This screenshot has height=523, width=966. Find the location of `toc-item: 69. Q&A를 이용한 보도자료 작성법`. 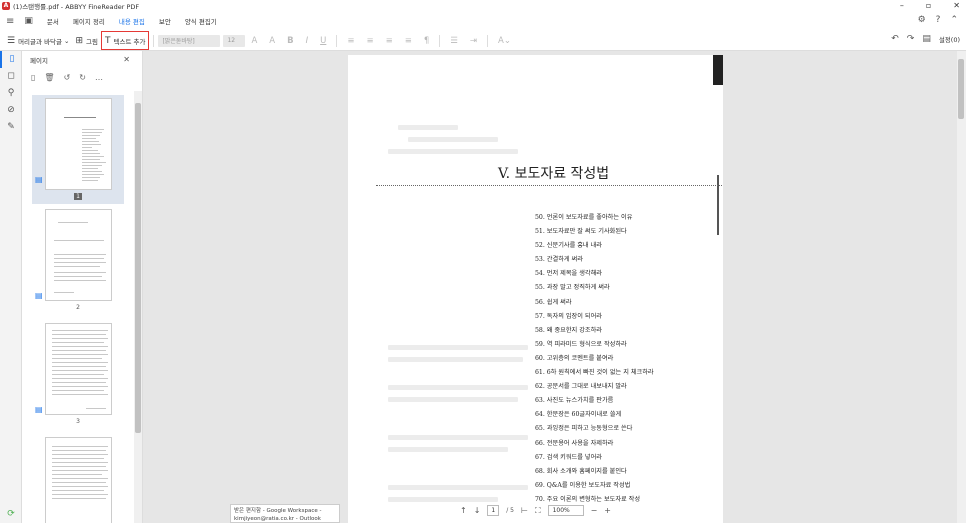

toc-item: 69. Q&A를 이용한 보도자료 작성법 is located at coordinates (615, 486).